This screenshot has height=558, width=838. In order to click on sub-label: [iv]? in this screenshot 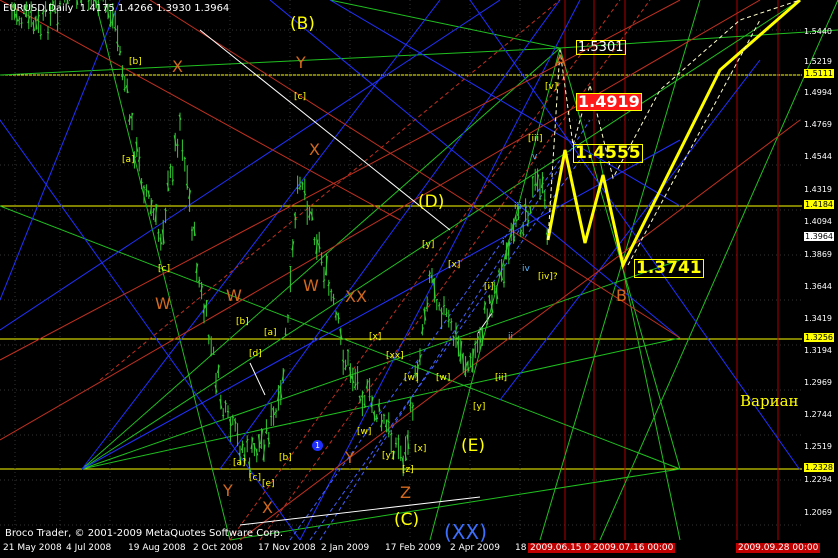, I will do `click(548, 277)`.